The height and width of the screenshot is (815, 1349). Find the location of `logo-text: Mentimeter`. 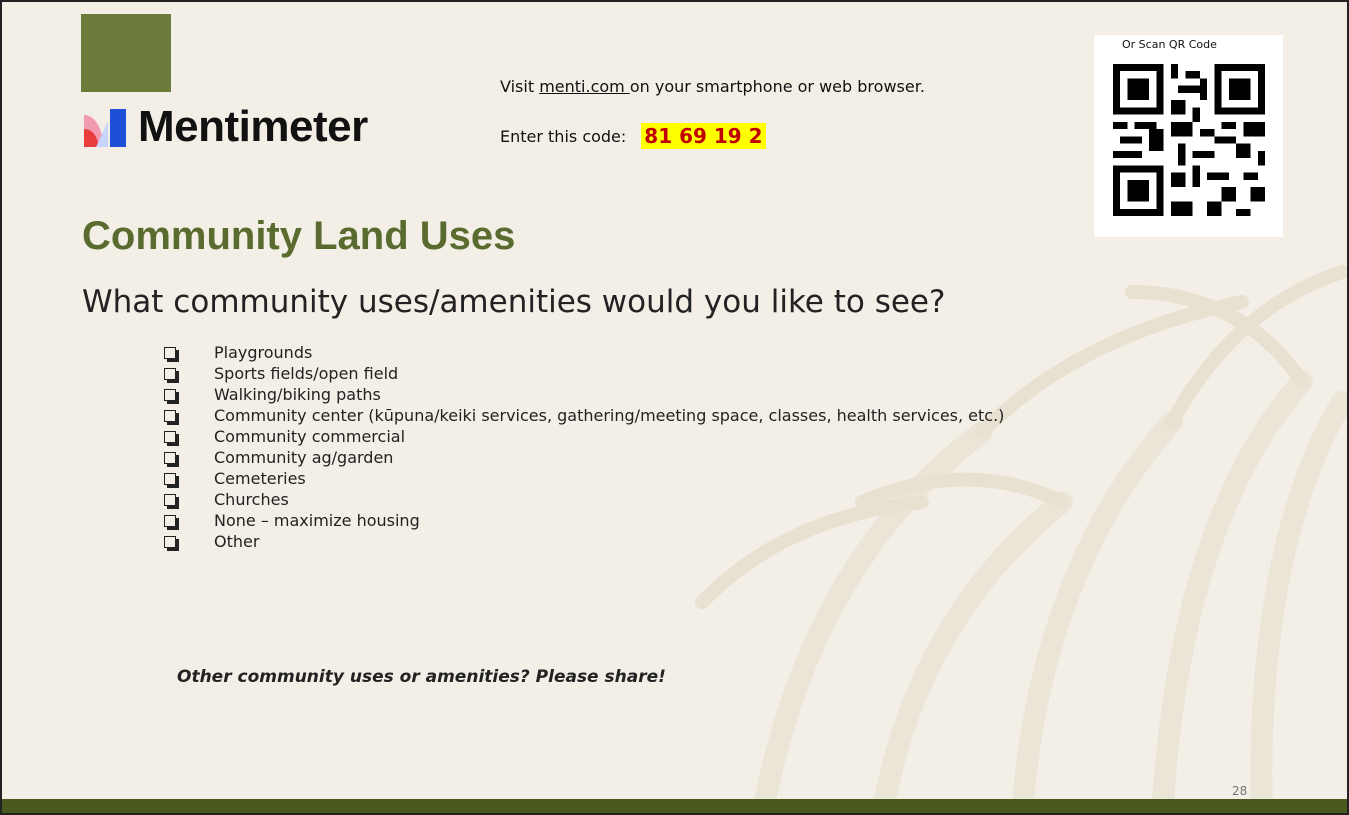

logo-text: Mentimeter is located at coordinates (253, 126).